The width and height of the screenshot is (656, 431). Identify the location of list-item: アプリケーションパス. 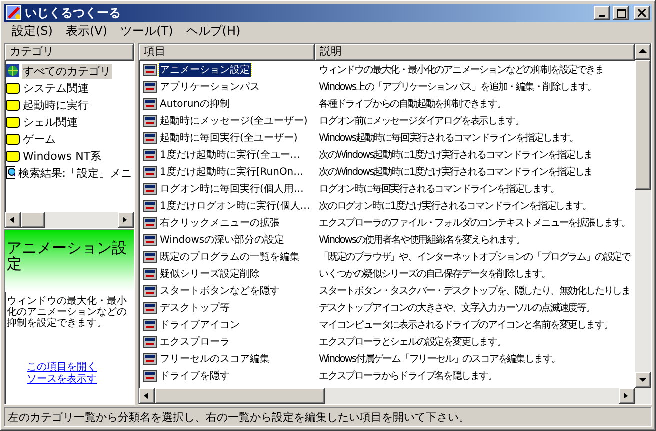
(210, 87).